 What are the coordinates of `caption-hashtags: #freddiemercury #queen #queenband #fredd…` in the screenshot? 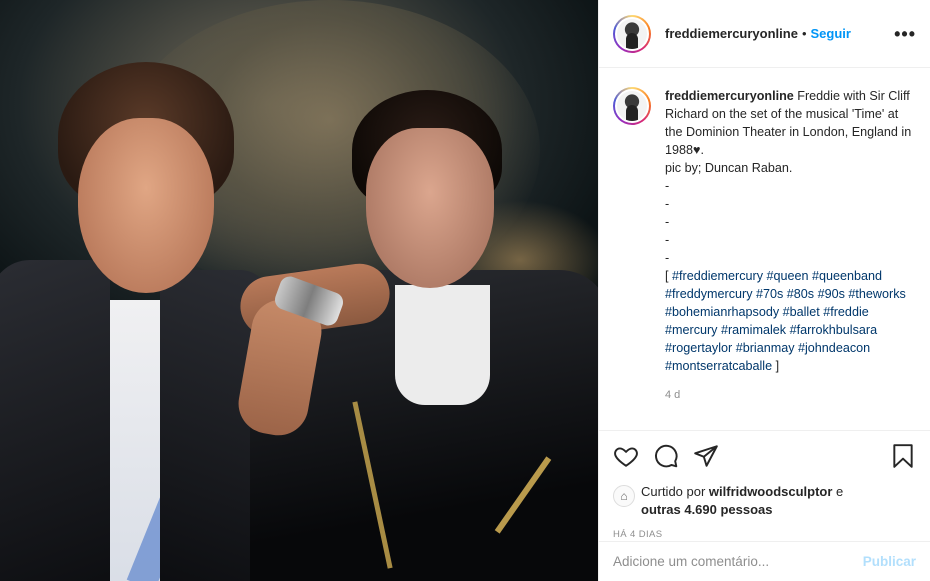 It's located at (787, 321).